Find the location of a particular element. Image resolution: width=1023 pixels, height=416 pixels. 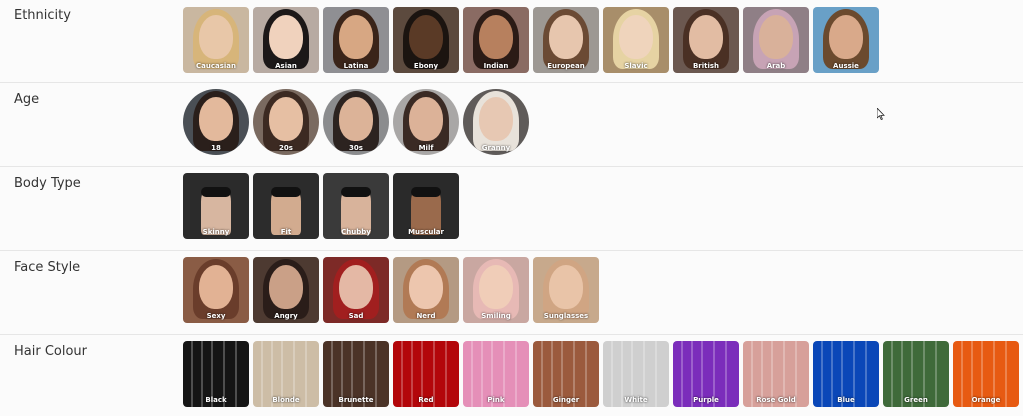

option-muscular: Muscular is located at coordinates (426, 206).